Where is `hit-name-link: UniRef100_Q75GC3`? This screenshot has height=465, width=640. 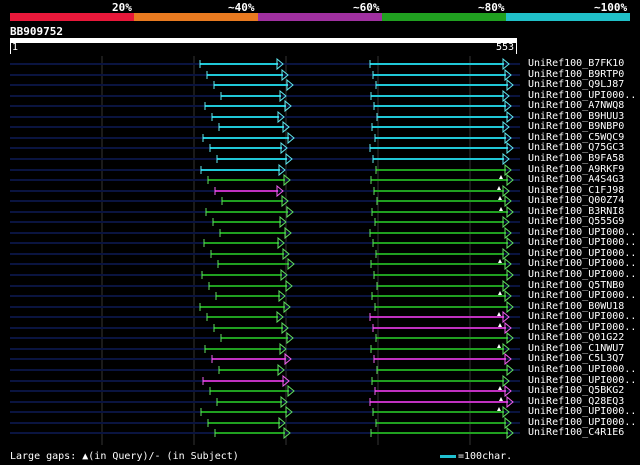 hit-name-link: UniRef100_Q75GC3 is located at coordinates (576, 147).